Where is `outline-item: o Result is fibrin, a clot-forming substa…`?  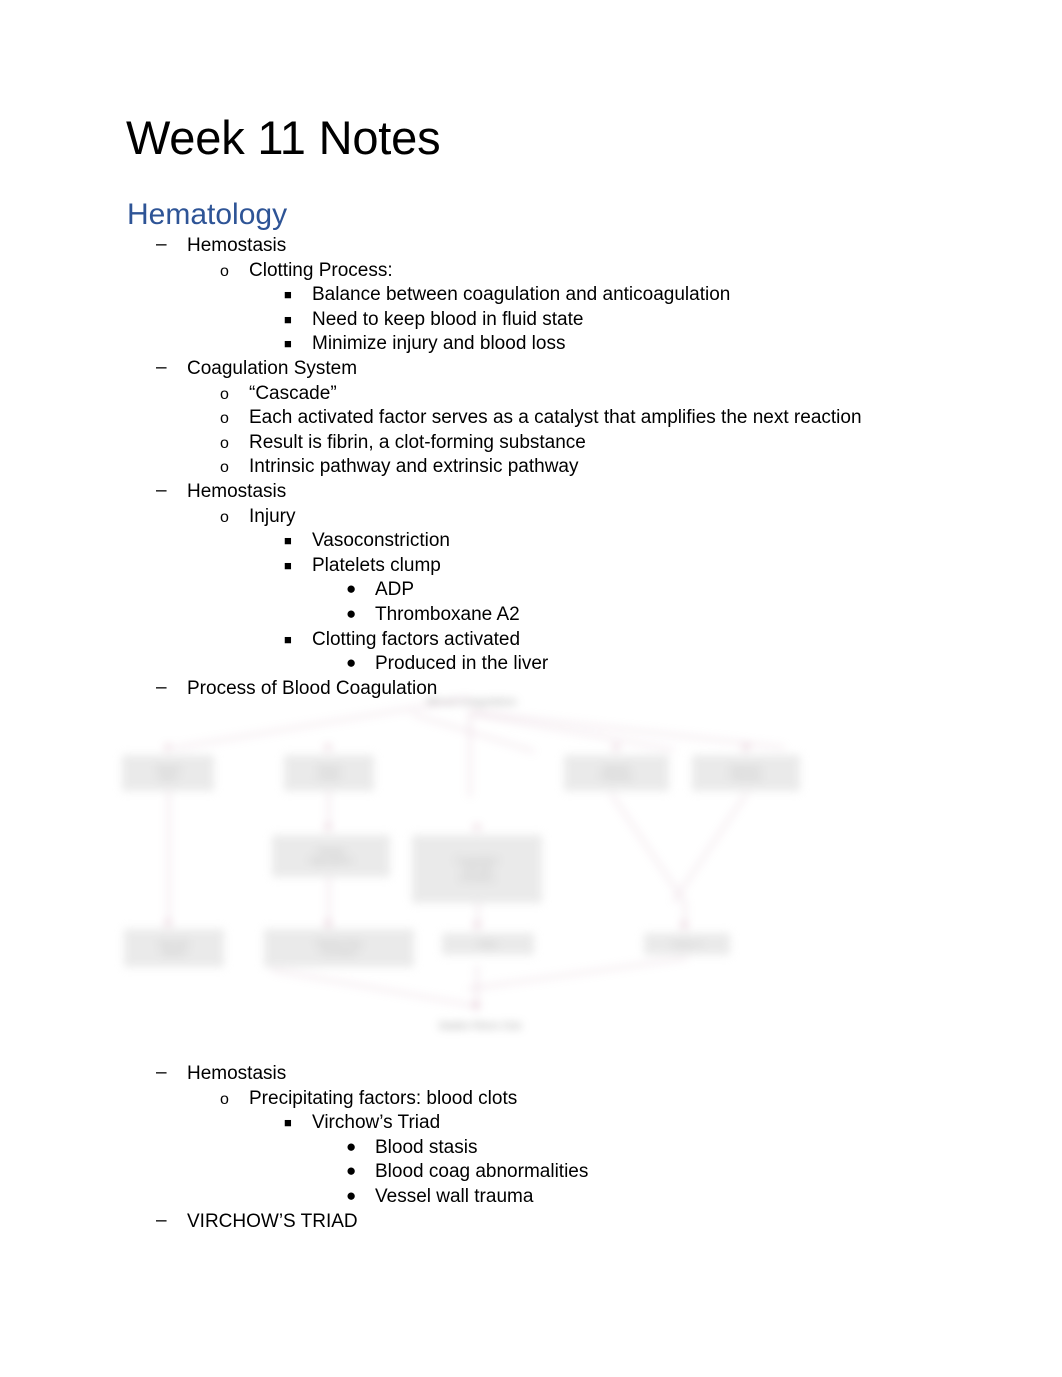
outline-item: o Result is fibrin, a clot-forming substa… is located at coordinates (531, 443).